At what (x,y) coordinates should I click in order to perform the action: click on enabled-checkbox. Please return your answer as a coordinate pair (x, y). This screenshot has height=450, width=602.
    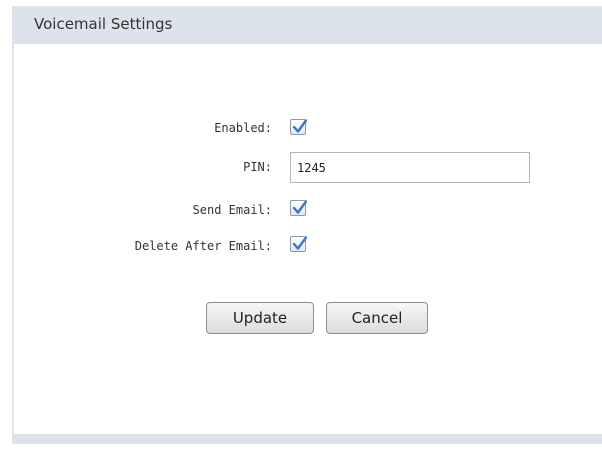
    Looking at the image, I should click on (298, 127).